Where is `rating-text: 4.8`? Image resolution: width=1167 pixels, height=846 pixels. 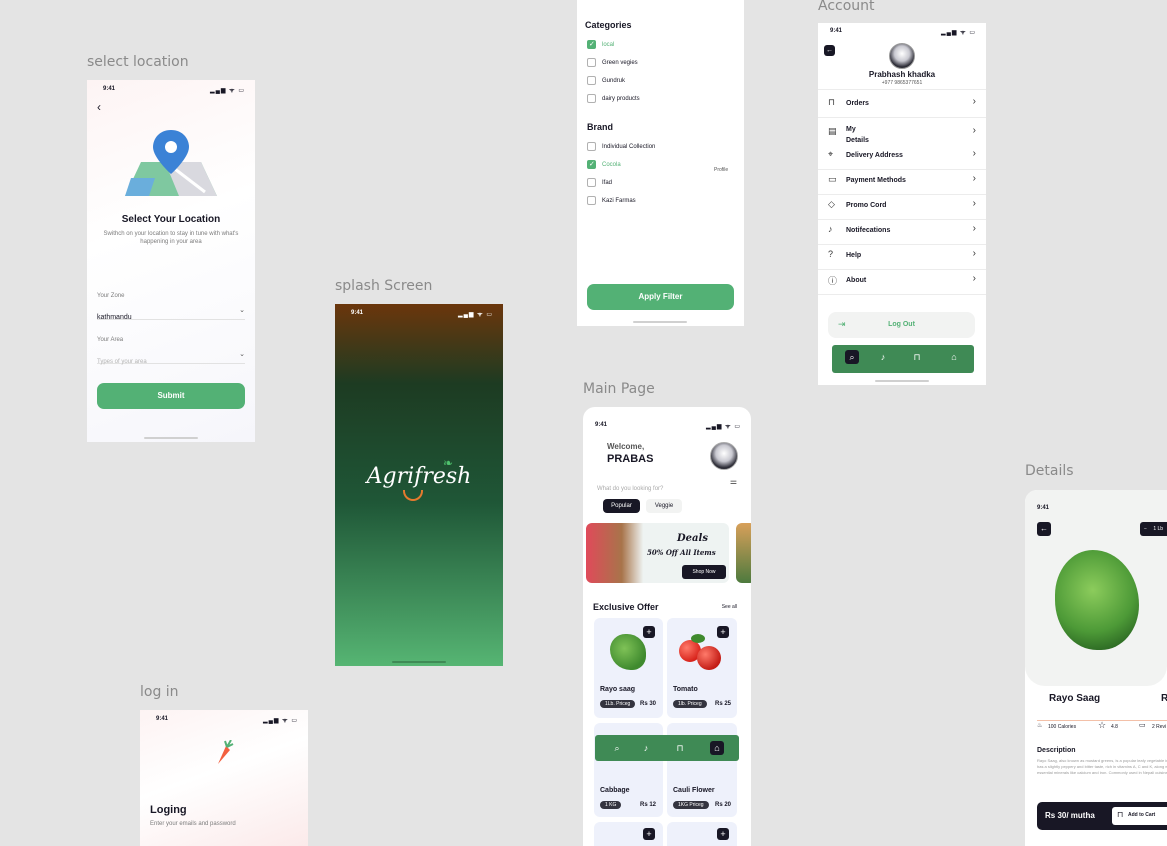 rating-text: 4.8 is located at coordinates (1114, 727).